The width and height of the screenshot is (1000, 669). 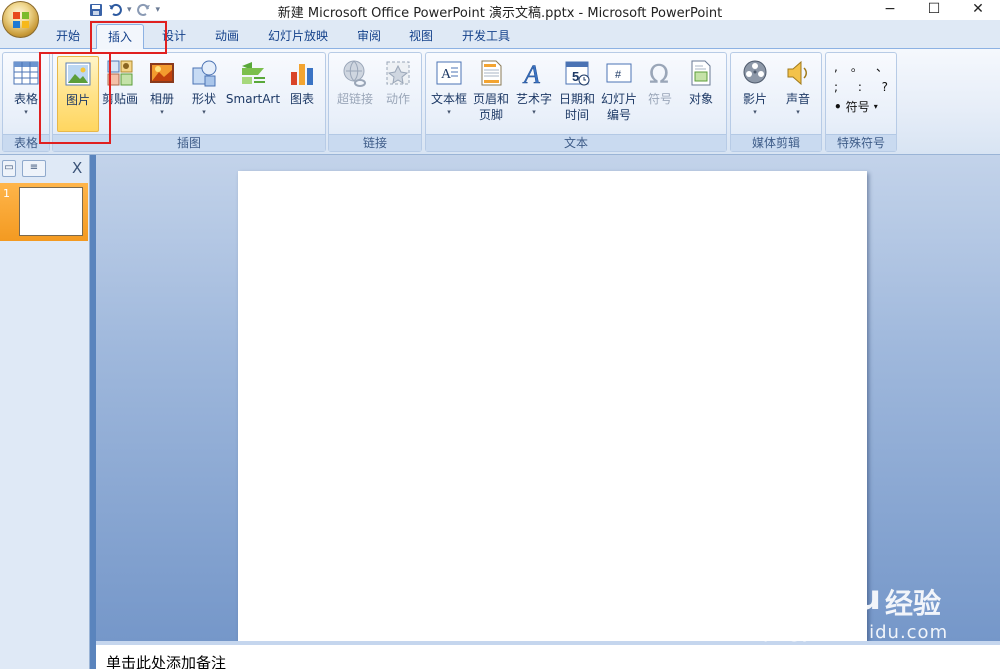 I want to click on svg-text: Ω, so click(x=659, y=74).